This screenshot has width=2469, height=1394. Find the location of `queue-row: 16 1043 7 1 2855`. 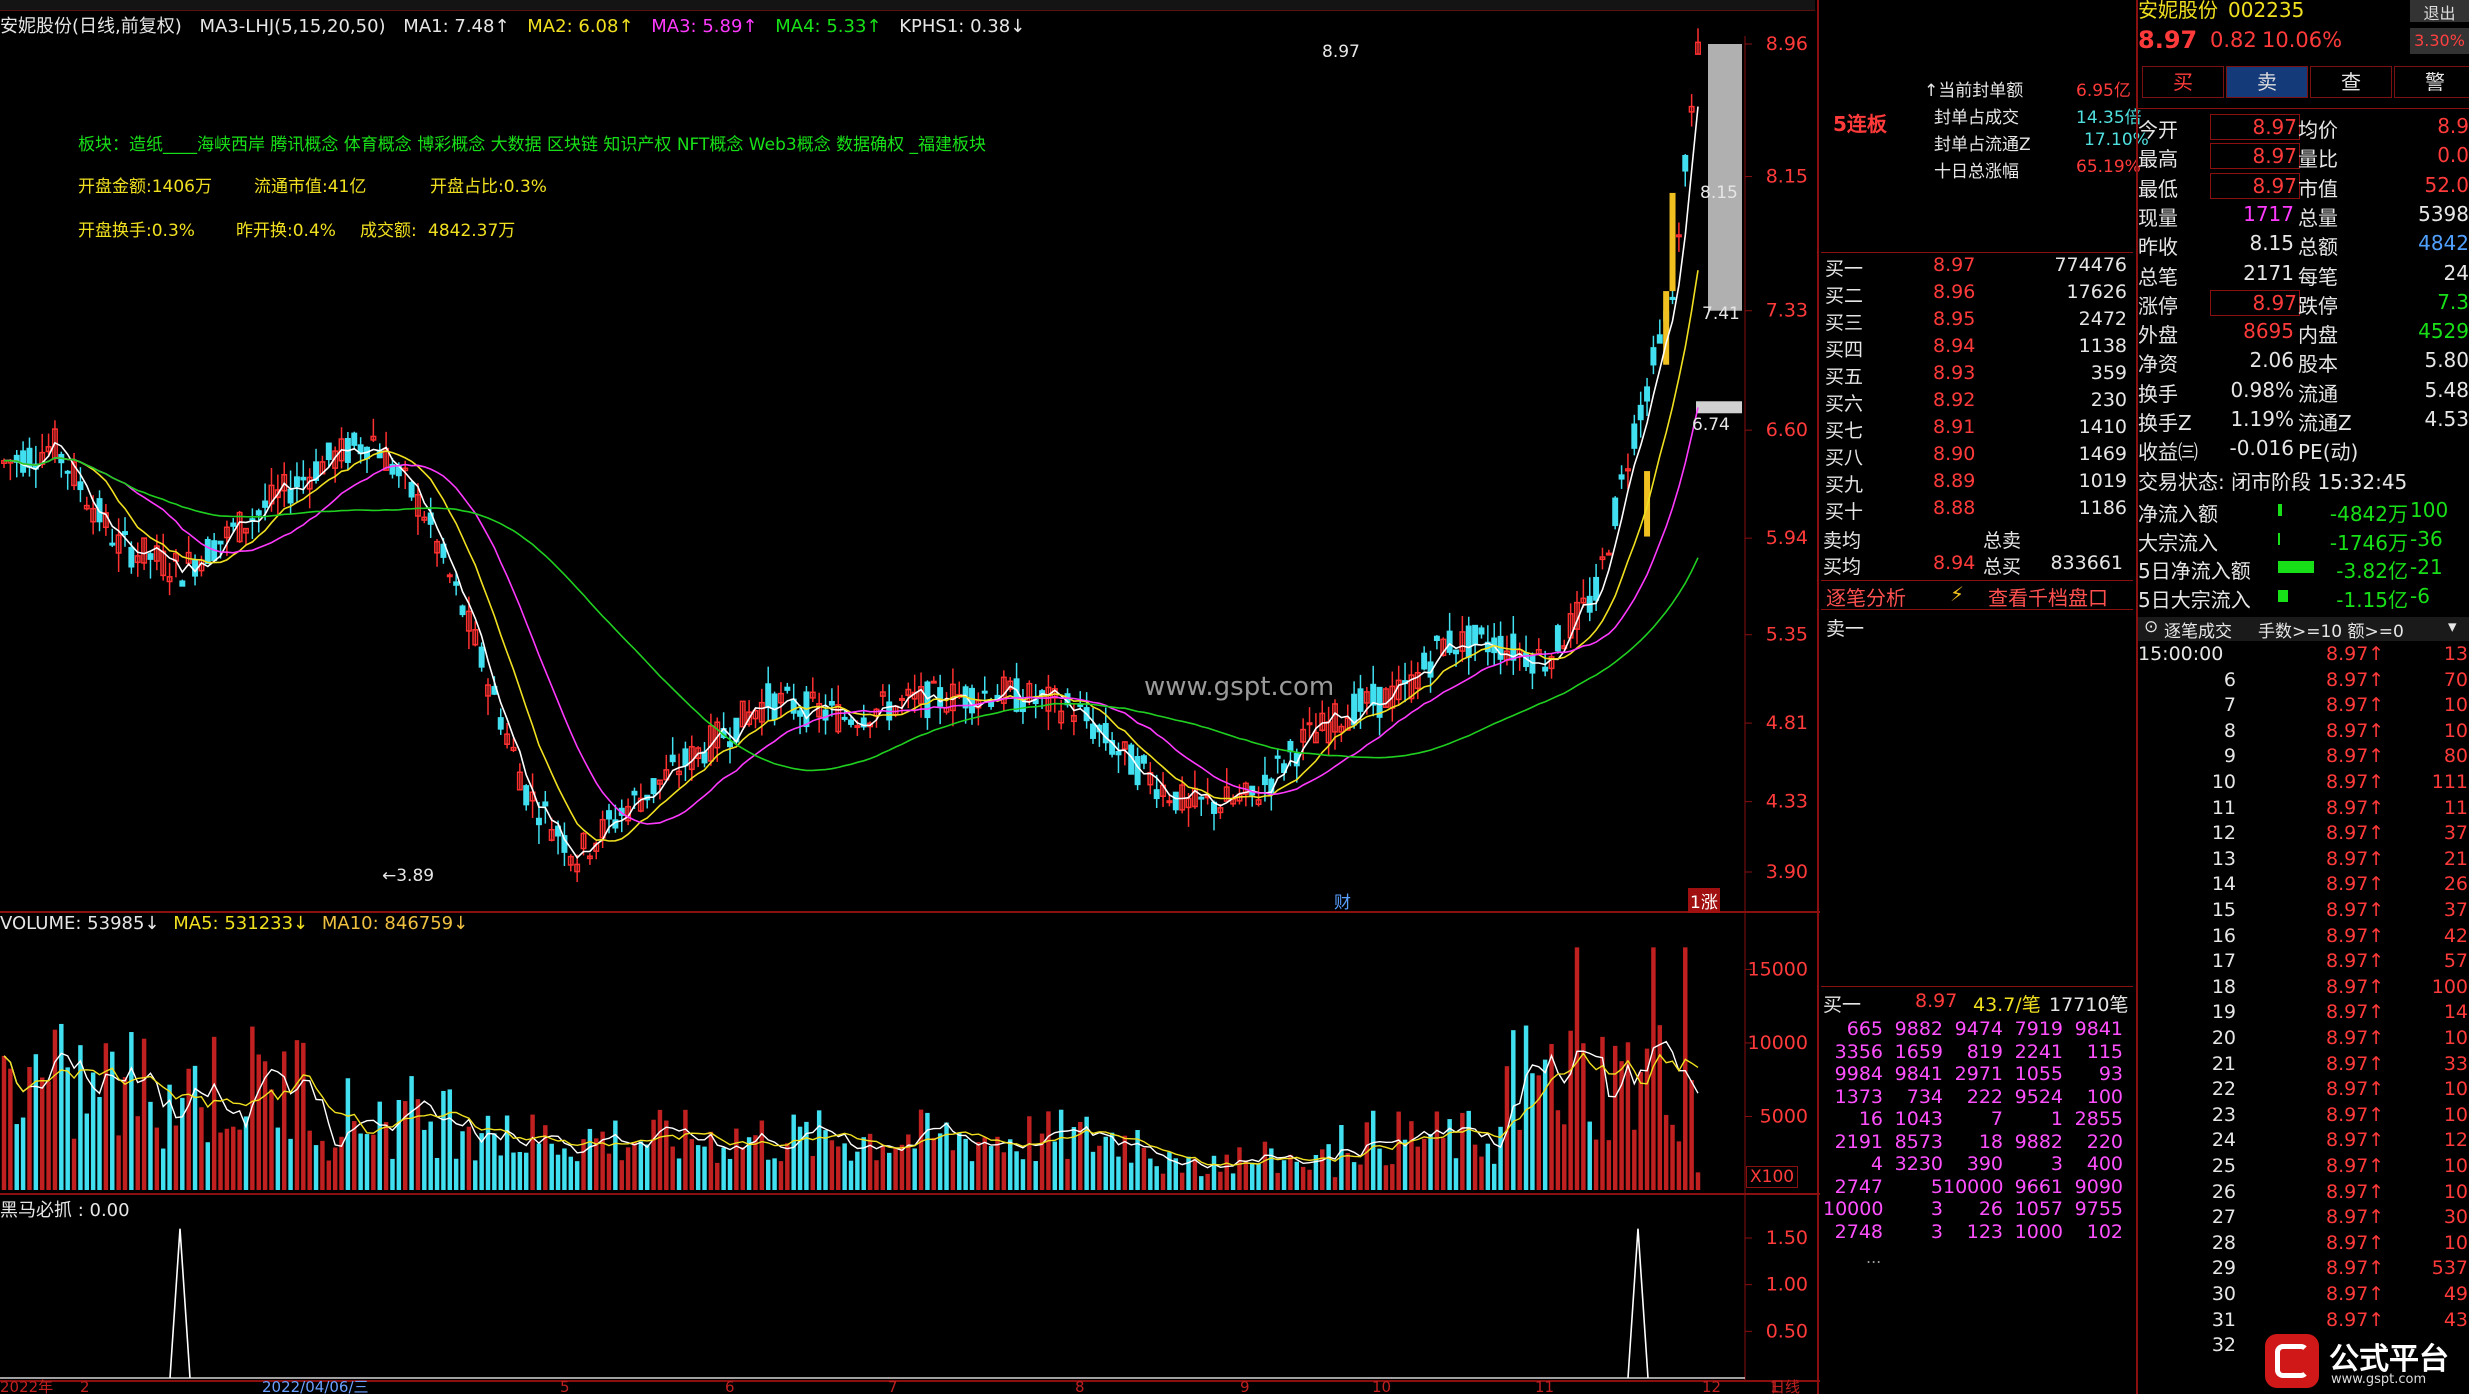

queue-row: 16 1043 7 1 2855 is located at coordinates (1990, 1119).